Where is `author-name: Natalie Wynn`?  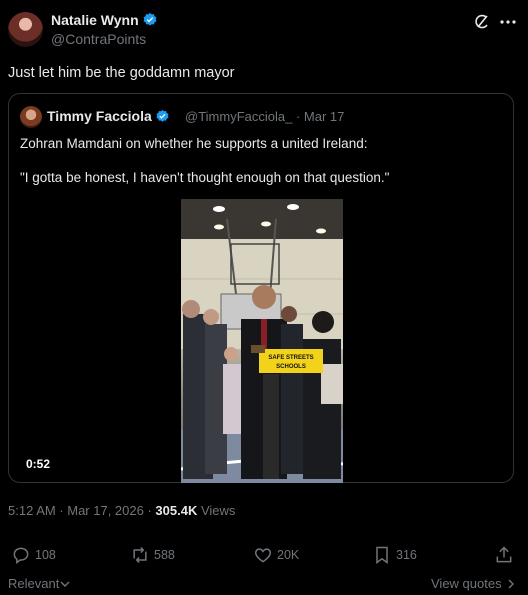
author-name: Natalie Wynn is located at coordinates (95, 20).